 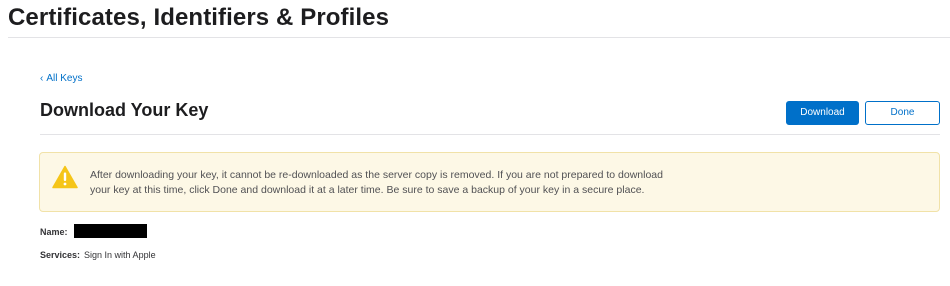 I want to click on all-keys-back-link: ‹ All Keys, so click(x=61, y=78).